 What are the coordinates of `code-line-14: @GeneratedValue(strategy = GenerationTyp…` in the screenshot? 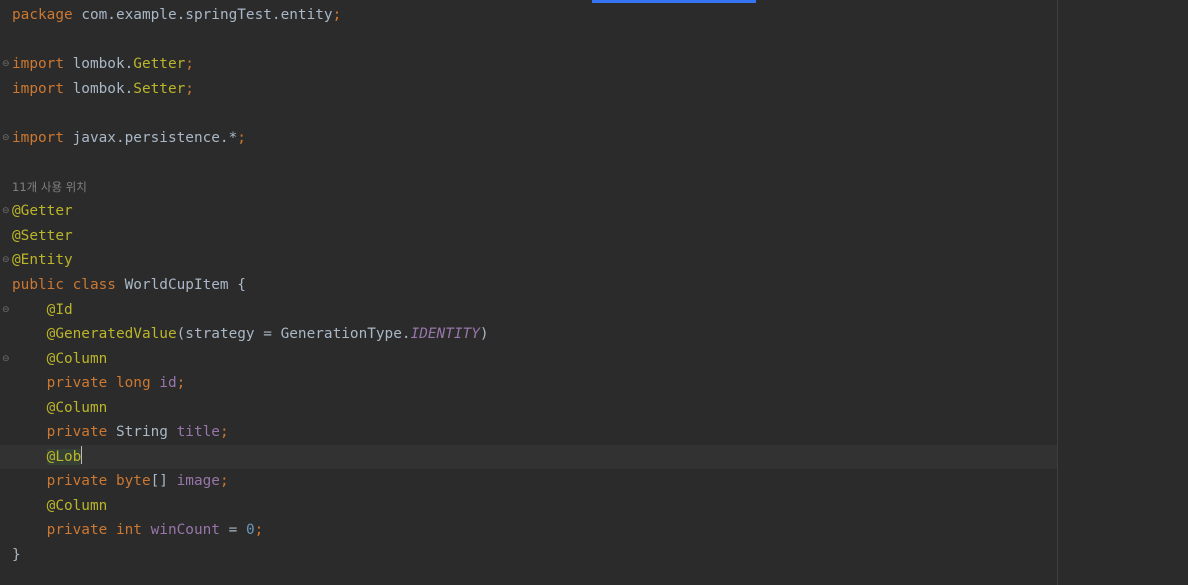 It's located at (528, 334).